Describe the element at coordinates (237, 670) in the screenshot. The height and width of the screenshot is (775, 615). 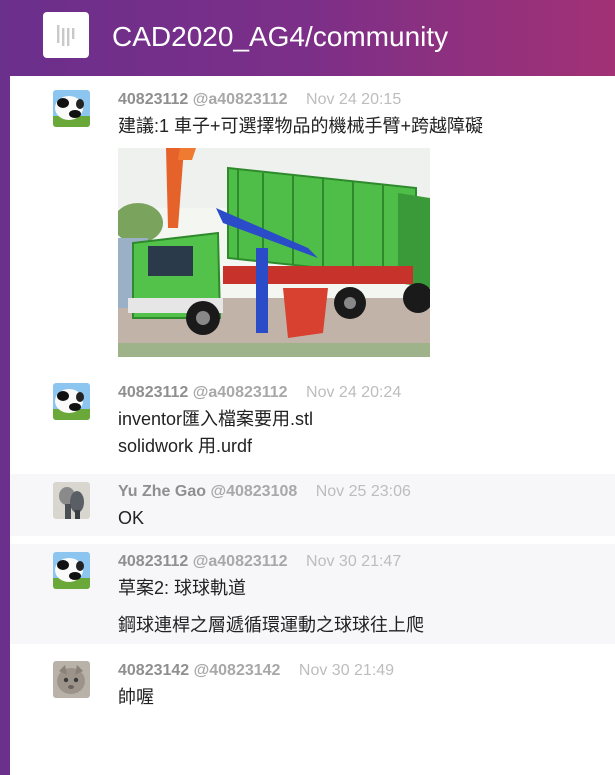
I see `sender-username: @40823142` at that location.